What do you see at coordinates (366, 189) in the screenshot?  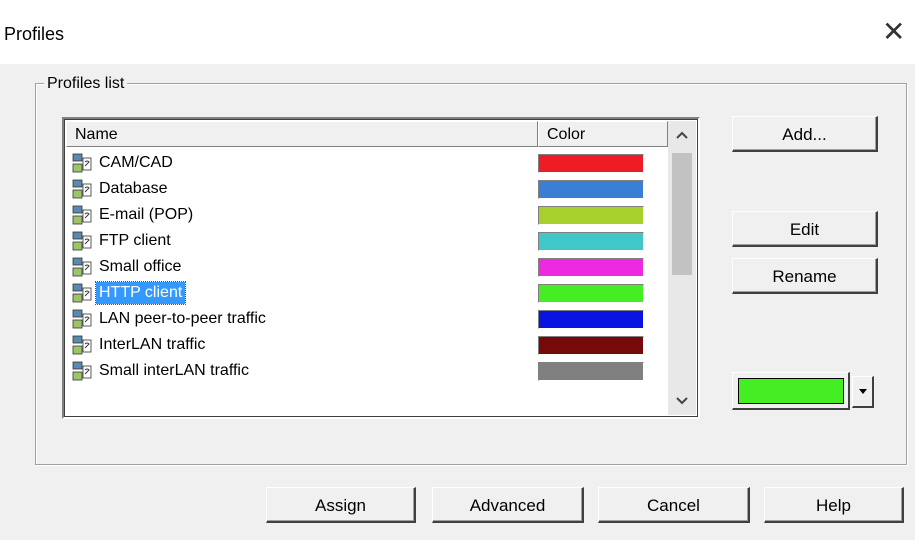 I see `list-item: Database` at bounding box center [366, 189].